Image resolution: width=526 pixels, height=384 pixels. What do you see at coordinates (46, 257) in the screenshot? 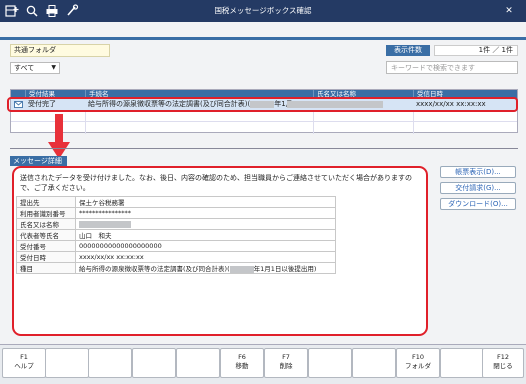
I see `detail-key: 受付日時` at bounding box center [46, 257].